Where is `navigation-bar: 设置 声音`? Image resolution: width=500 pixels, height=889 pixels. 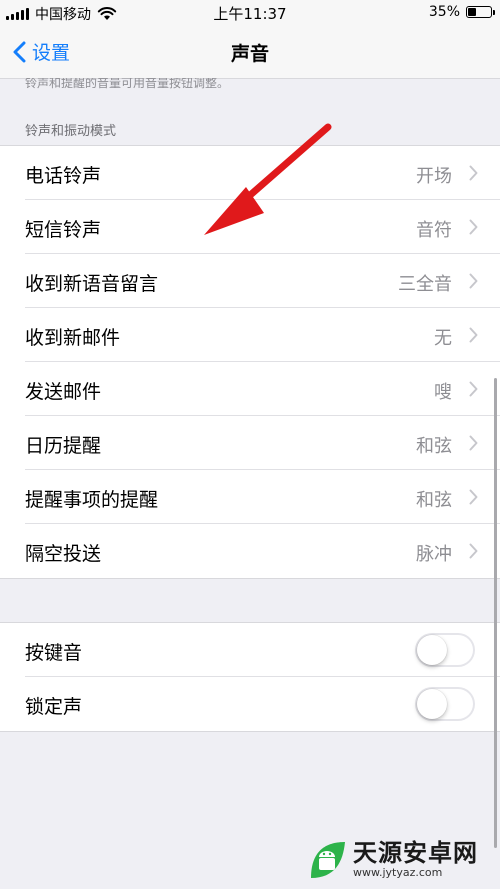
navigation-bar: 设置 声音 is located at coordinates (250, 52).